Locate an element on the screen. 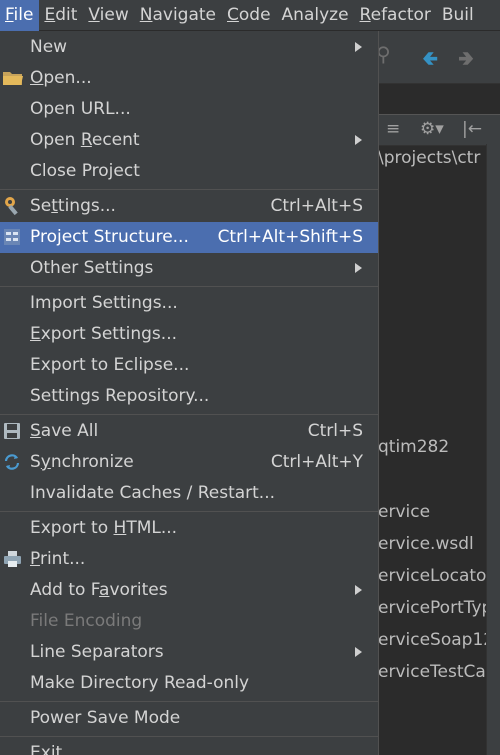 The width and height of the screenshot is (500, 755). menu-item-save-all: Save All Ctrl+S is located at coordinates (189, 431).